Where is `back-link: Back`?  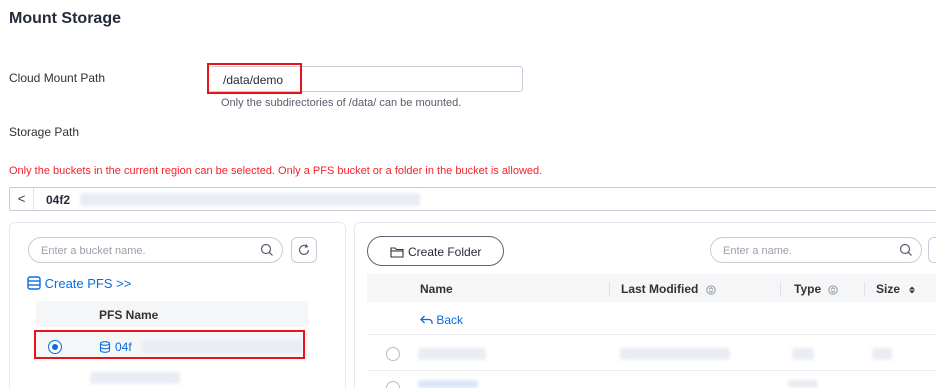 back-link: Back is located at coordinates (441, 320).